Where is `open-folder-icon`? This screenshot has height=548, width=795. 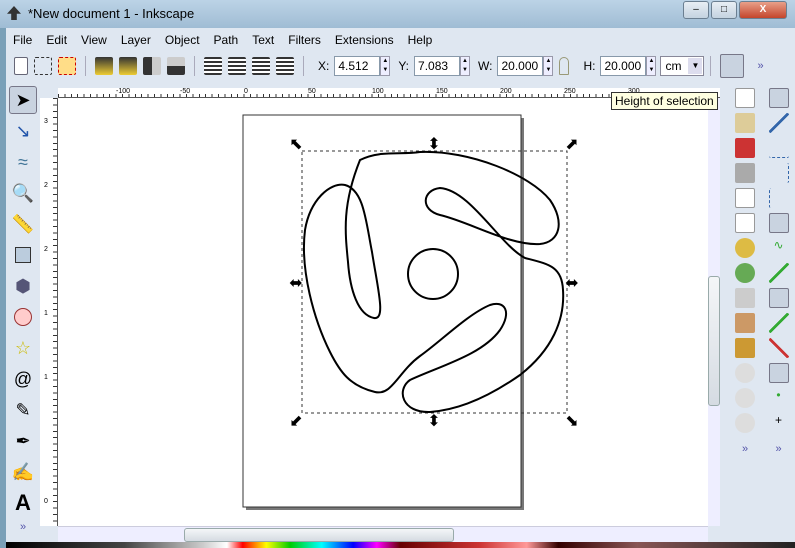
open-folder-icon is located at coordinates (745, 123).